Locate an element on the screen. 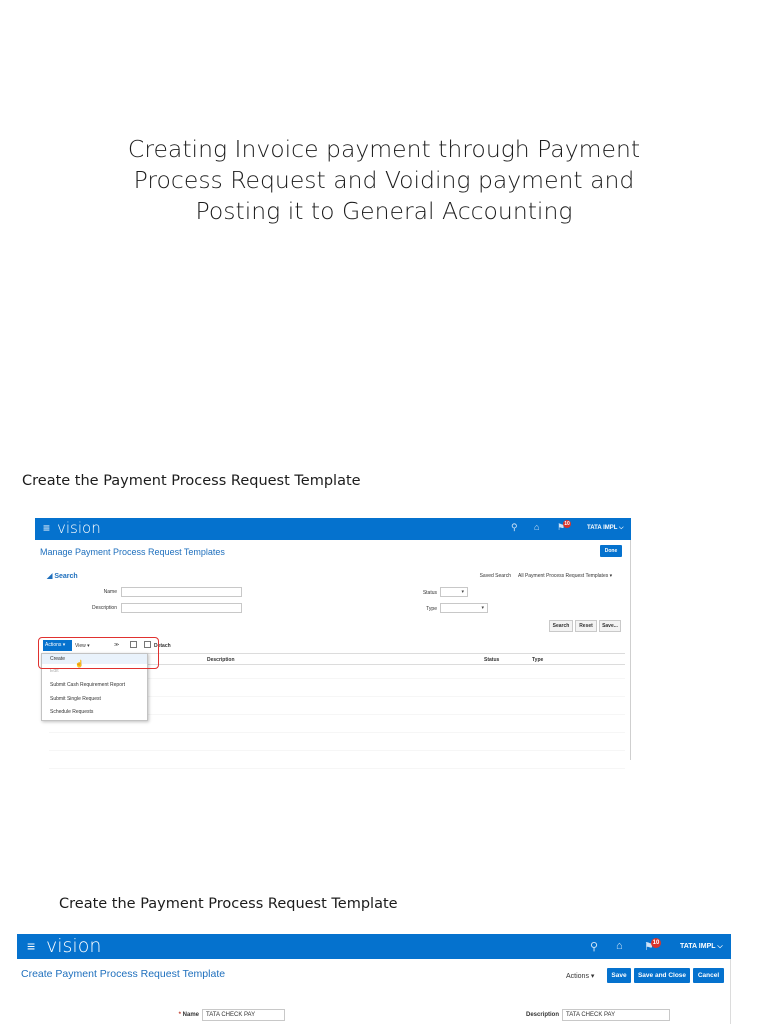  search-button: Search is located at coordinates (561, 626).